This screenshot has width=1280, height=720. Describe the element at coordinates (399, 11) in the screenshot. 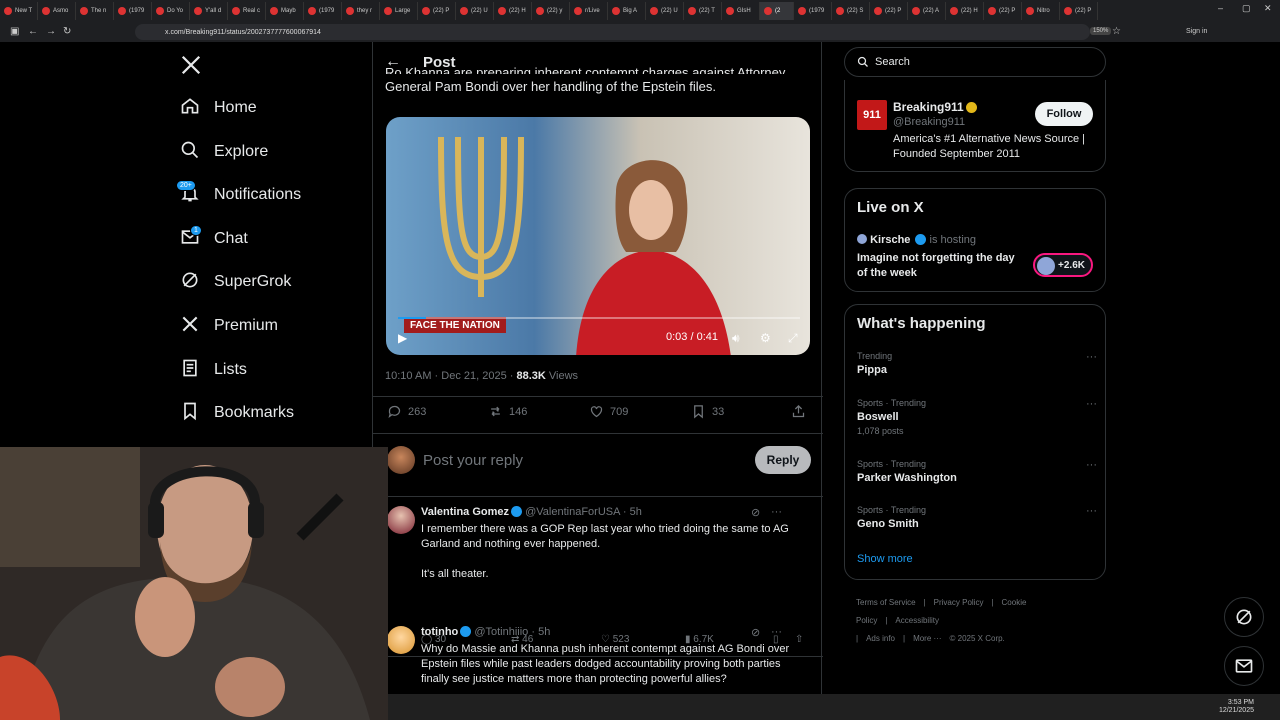

I see `browser-tab: Large` at that location.